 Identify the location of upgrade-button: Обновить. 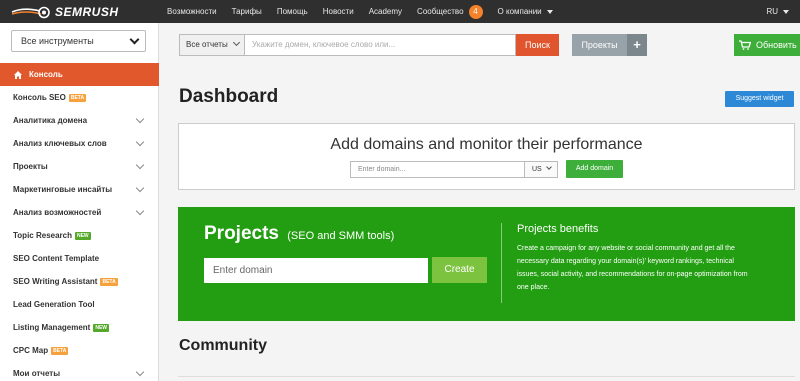
(767, 45).